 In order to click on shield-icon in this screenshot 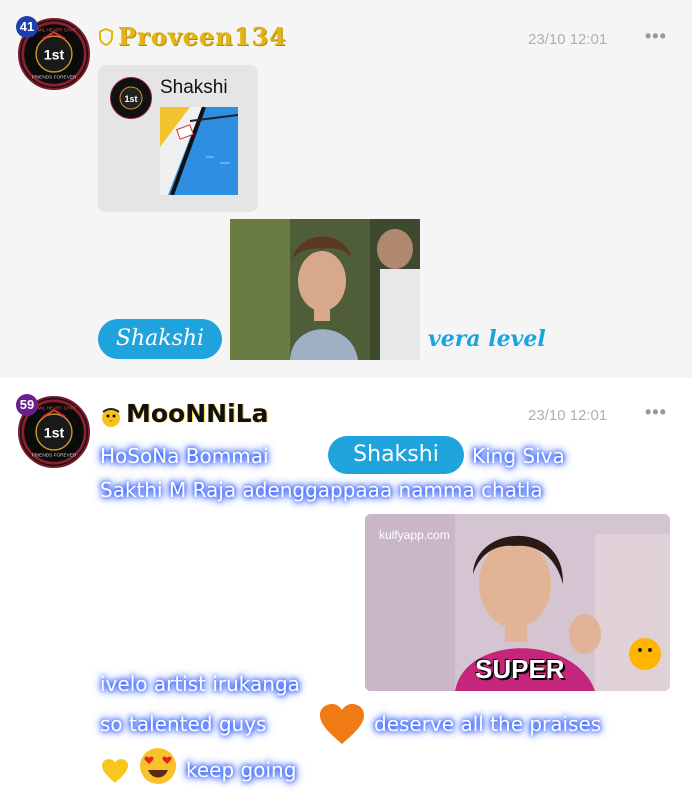, I will do `click(106, 37)`.